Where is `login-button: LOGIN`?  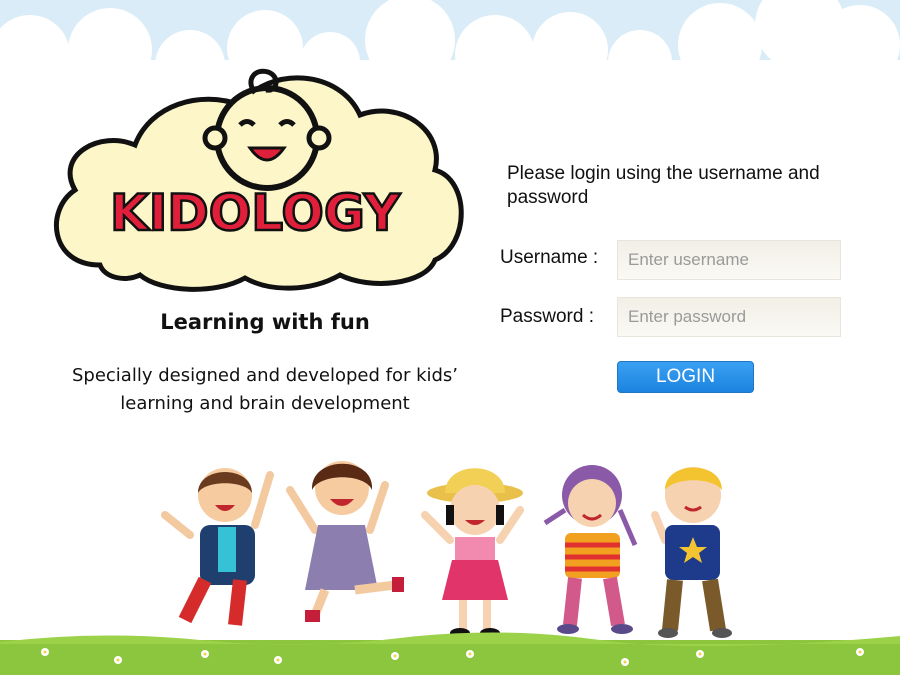 login-button: LOGIN is located at coordinates (685, 377).